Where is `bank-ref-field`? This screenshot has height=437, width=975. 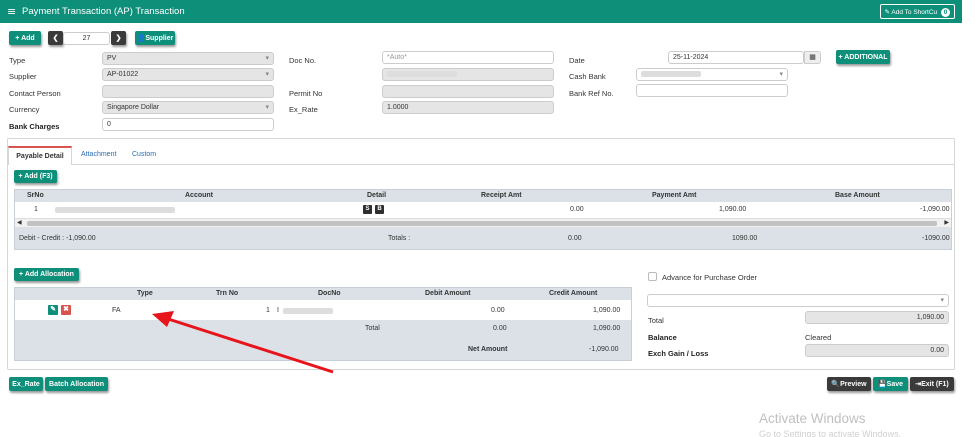 bank-ref-field is located at coordinates (712, 90).